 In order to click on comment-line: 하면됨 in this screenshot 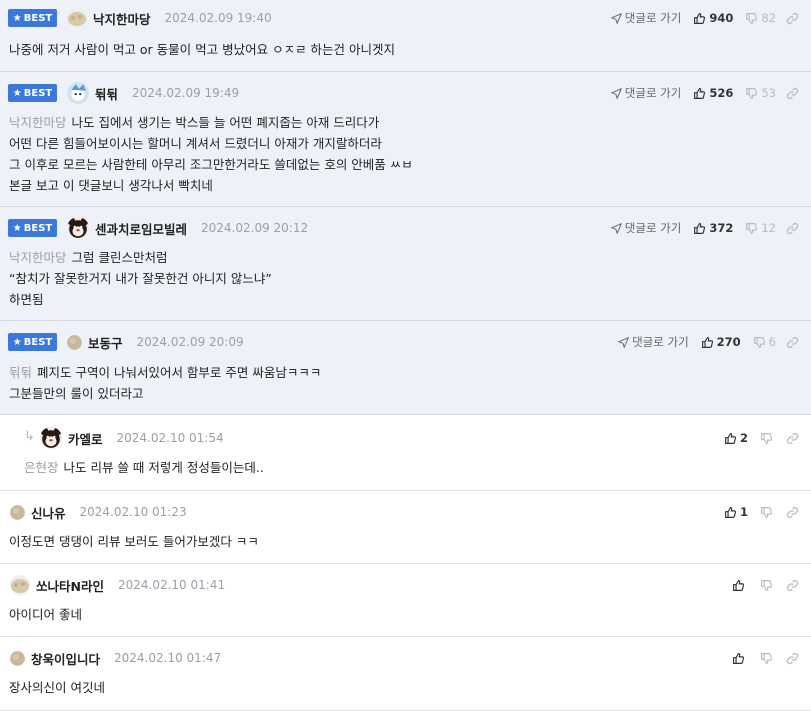, I will do `click(405, 299)`.